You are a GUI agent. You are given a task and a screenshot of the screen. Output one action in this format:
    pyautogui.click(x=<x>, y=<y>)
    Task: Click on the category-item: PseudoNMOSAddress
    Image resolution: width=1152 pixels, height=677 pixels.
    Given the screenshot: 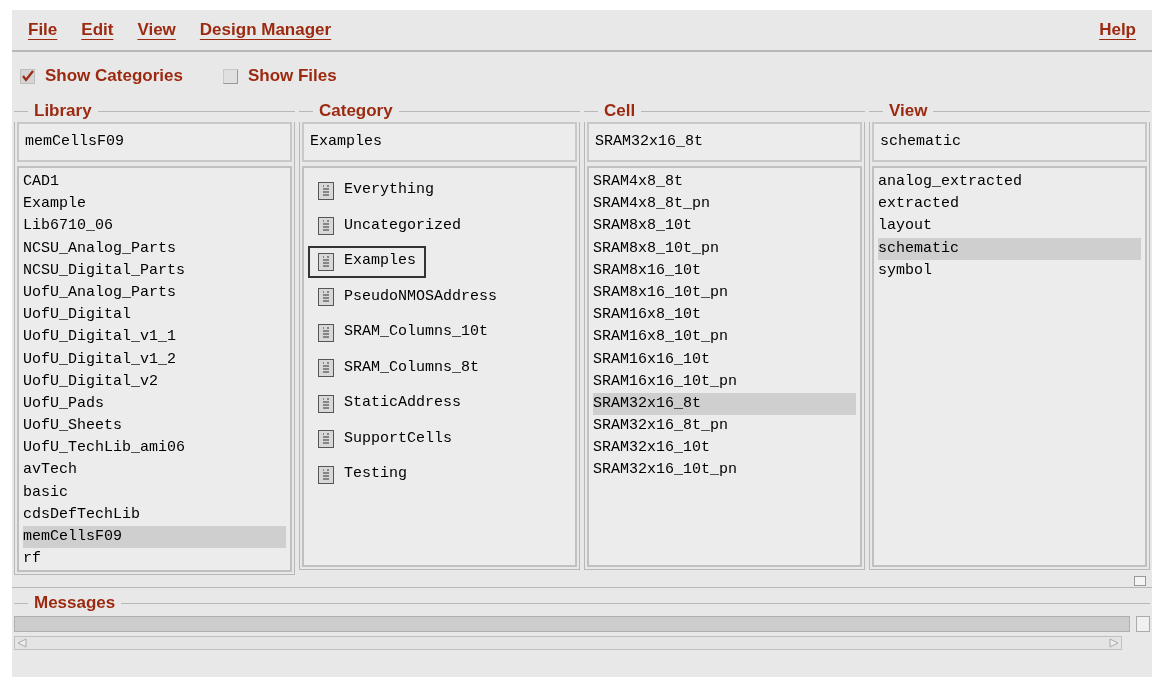 What is the action you would take?
    pyautogui.click(x=408, y=297)
    